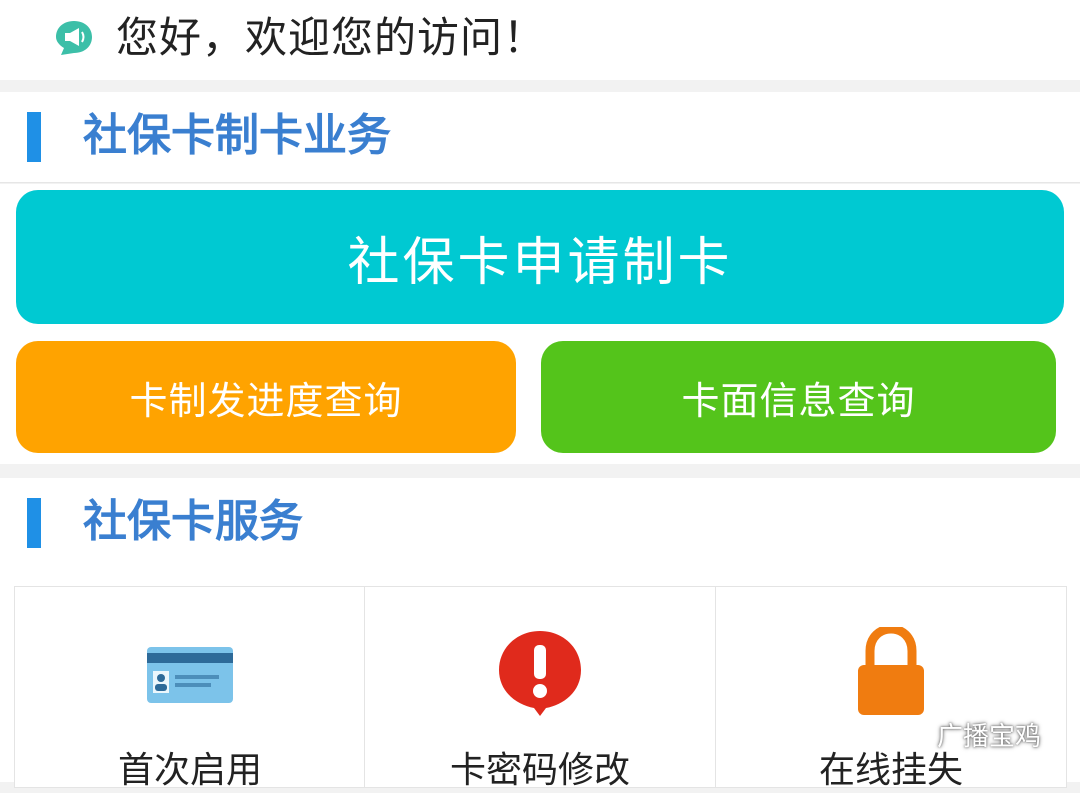 This screenshot has width=1080, height=793. What do you see at coordinates (540, 673) in the screenshot?
I see `alert-pin-icon` at bounding box center [540, 673].